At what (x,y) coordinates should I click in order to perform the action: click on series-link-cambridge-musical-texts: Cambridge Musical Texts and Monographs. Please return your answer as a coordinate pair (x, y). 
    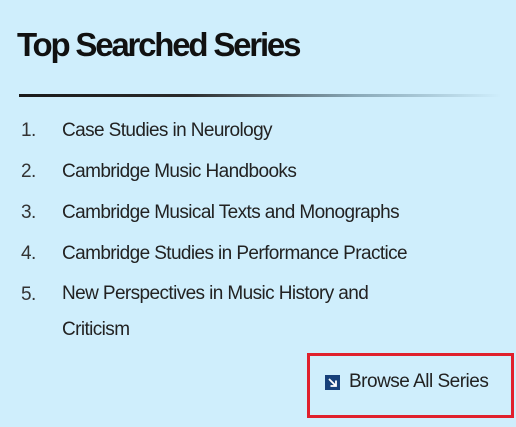
    Looking at the image, I should click on (242, 212).